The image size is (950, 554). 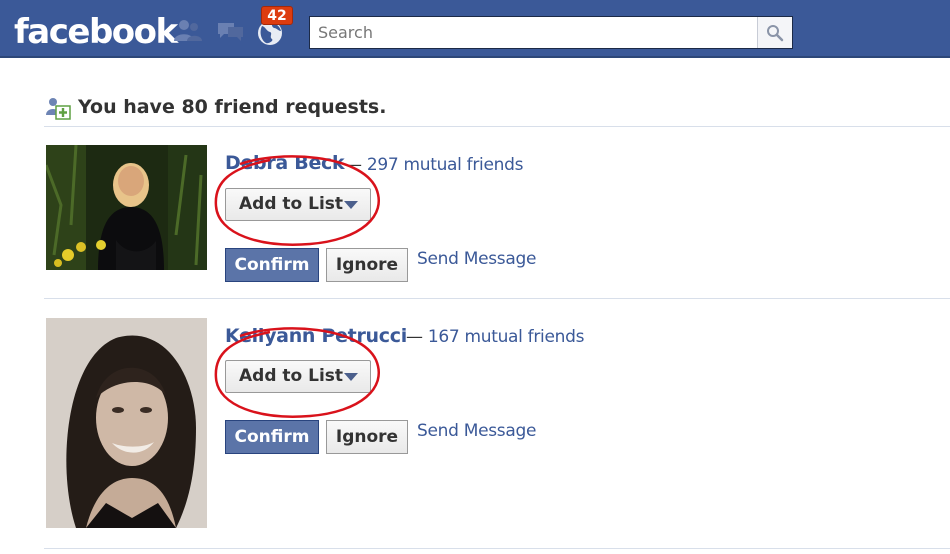 I want to click on top-navigation-bar: facebook 42, so click(x=475, y=29).